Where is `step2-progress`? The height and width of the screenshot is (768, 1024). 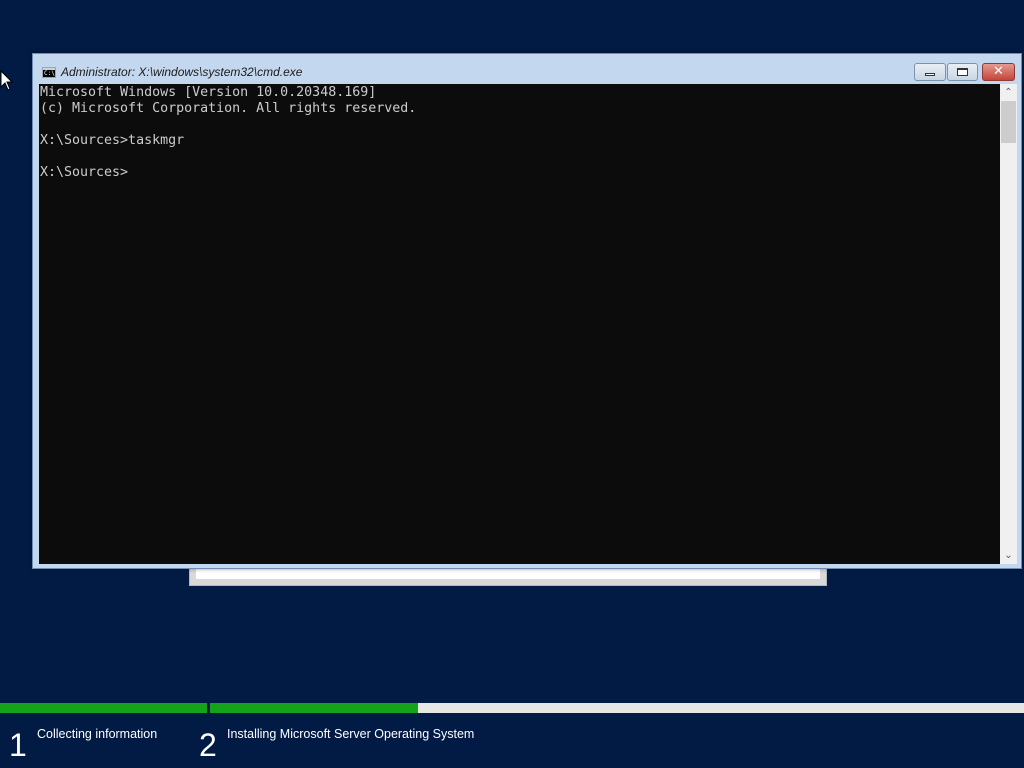 step2-progress is located at coordinates (617, 708).